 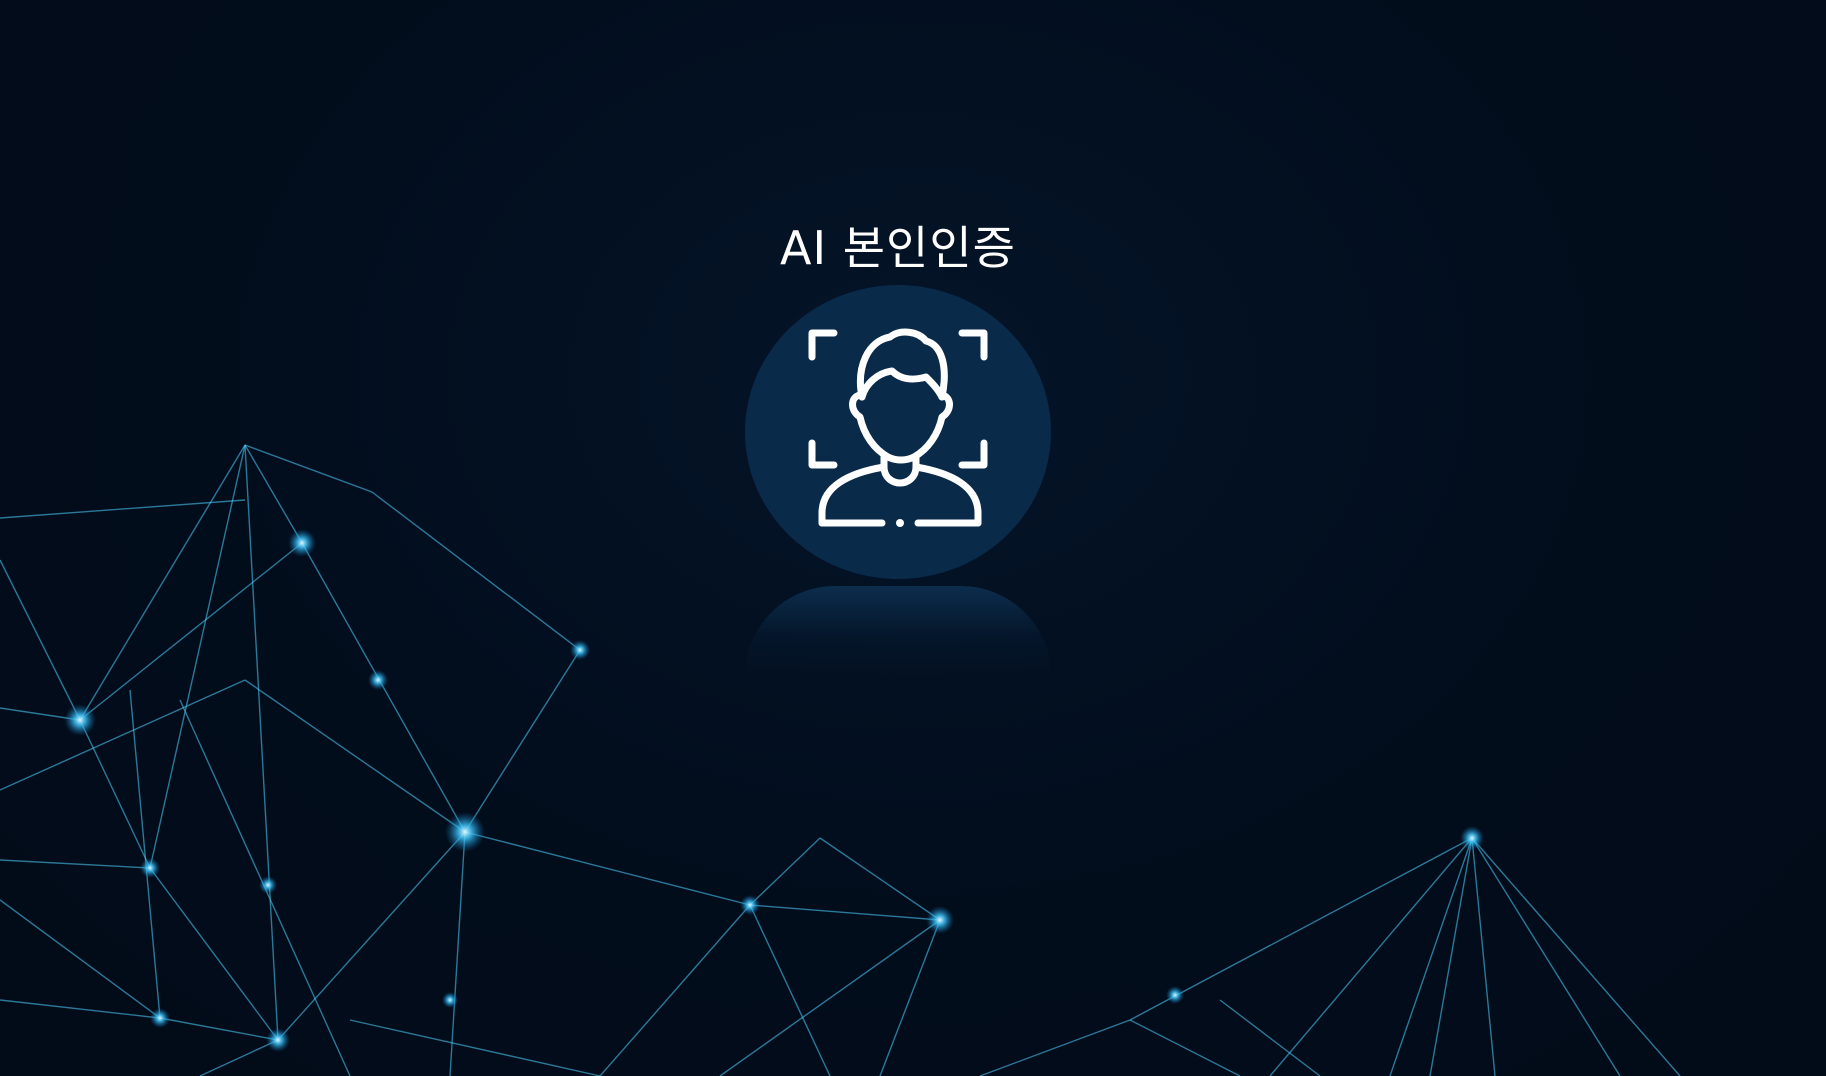 What do you see at coordinates (898, 427) in the screenshot?
I see `face-recognition-icon` at bounding box center [898, 427].